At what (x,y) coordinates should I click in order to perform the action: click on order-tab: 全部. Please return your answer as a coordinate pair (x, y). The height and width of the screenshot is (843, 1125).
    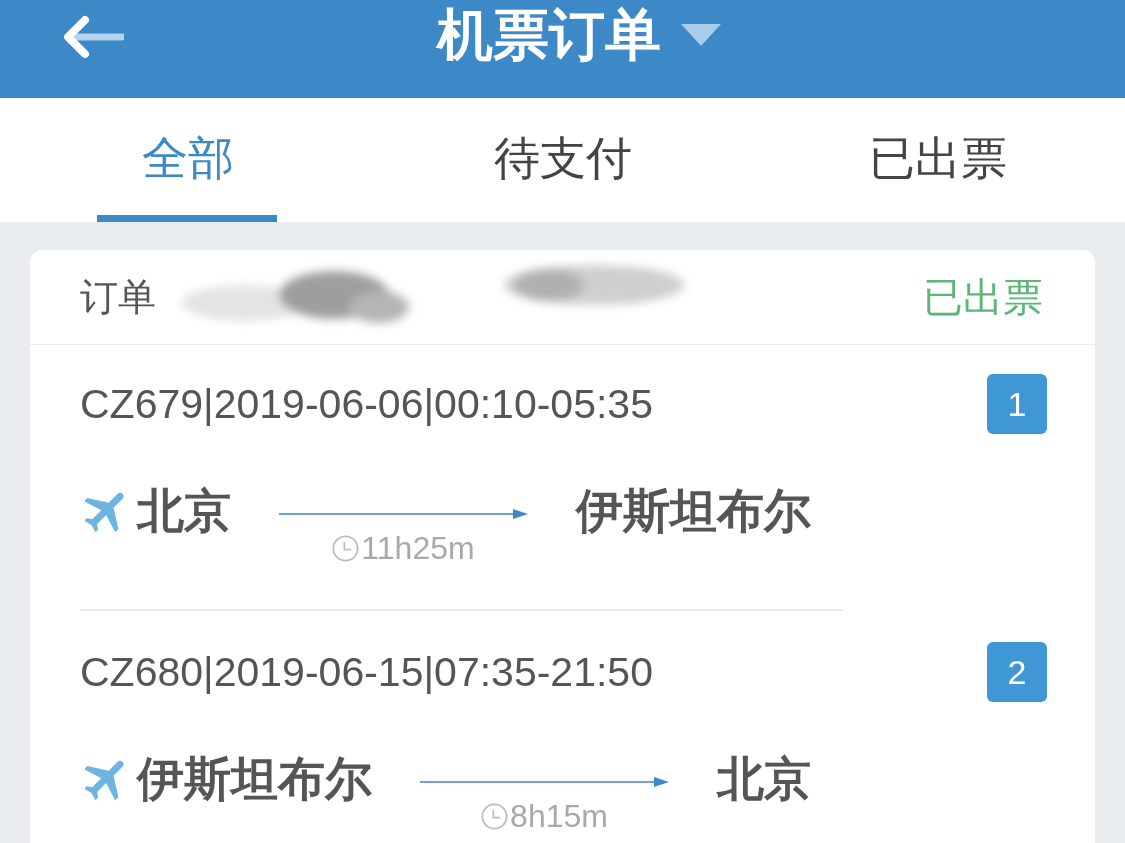
    Looking at the image, I should click on (187, 160).